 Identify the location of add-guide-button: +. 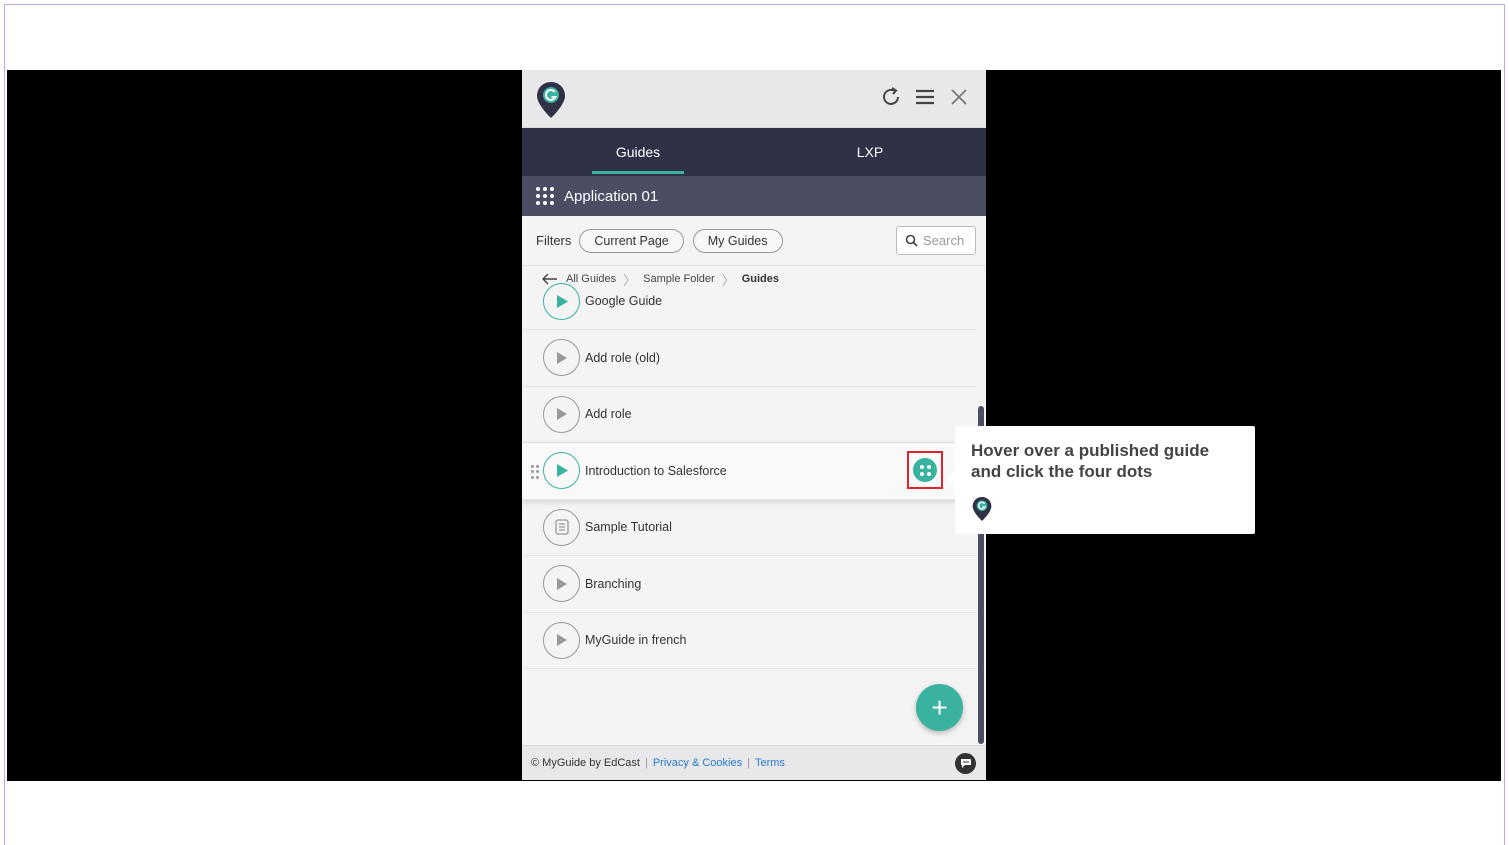
(939, 707).